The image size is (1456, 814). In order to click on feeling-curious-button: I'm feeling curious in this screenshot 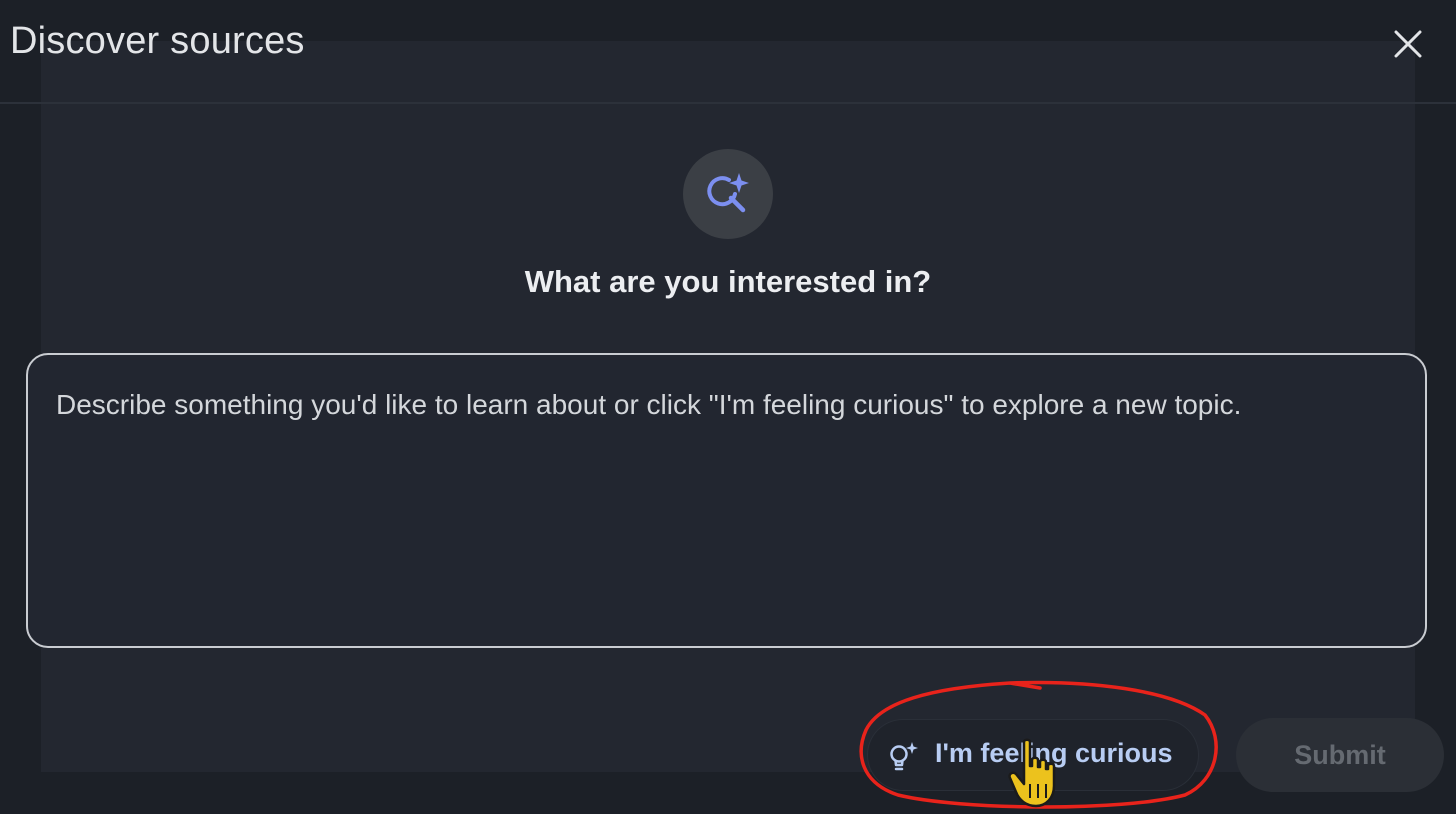, I will do `click(1033, 755)`.